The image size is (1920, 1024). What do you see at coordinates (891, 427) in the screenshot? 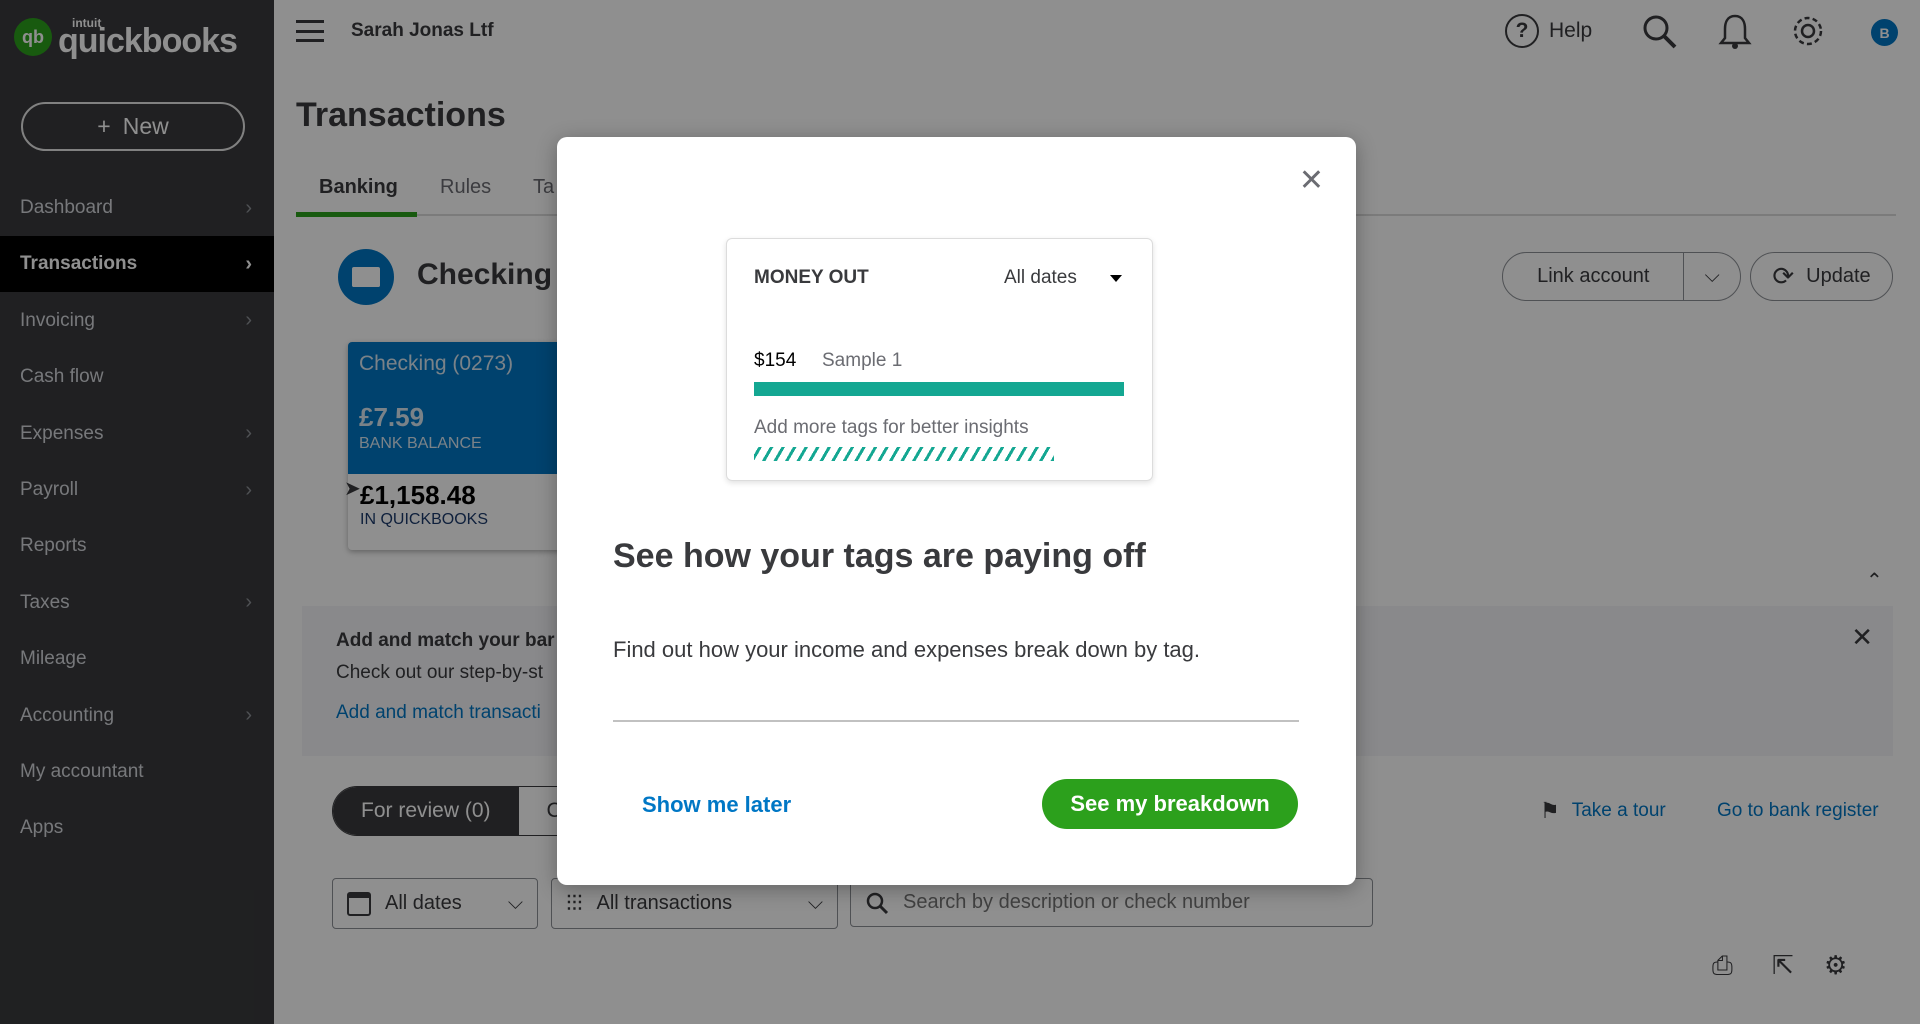
I see `hint-text: Add more tags for better insights` at bounding box center [891, 427].